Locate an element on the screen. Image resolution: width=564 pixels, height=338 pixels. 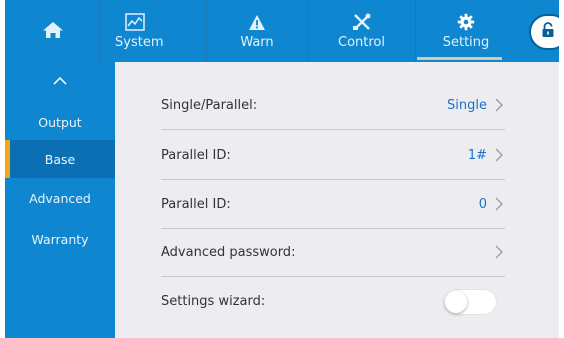
chevron-up-icon is located at coordinates (60, 80).